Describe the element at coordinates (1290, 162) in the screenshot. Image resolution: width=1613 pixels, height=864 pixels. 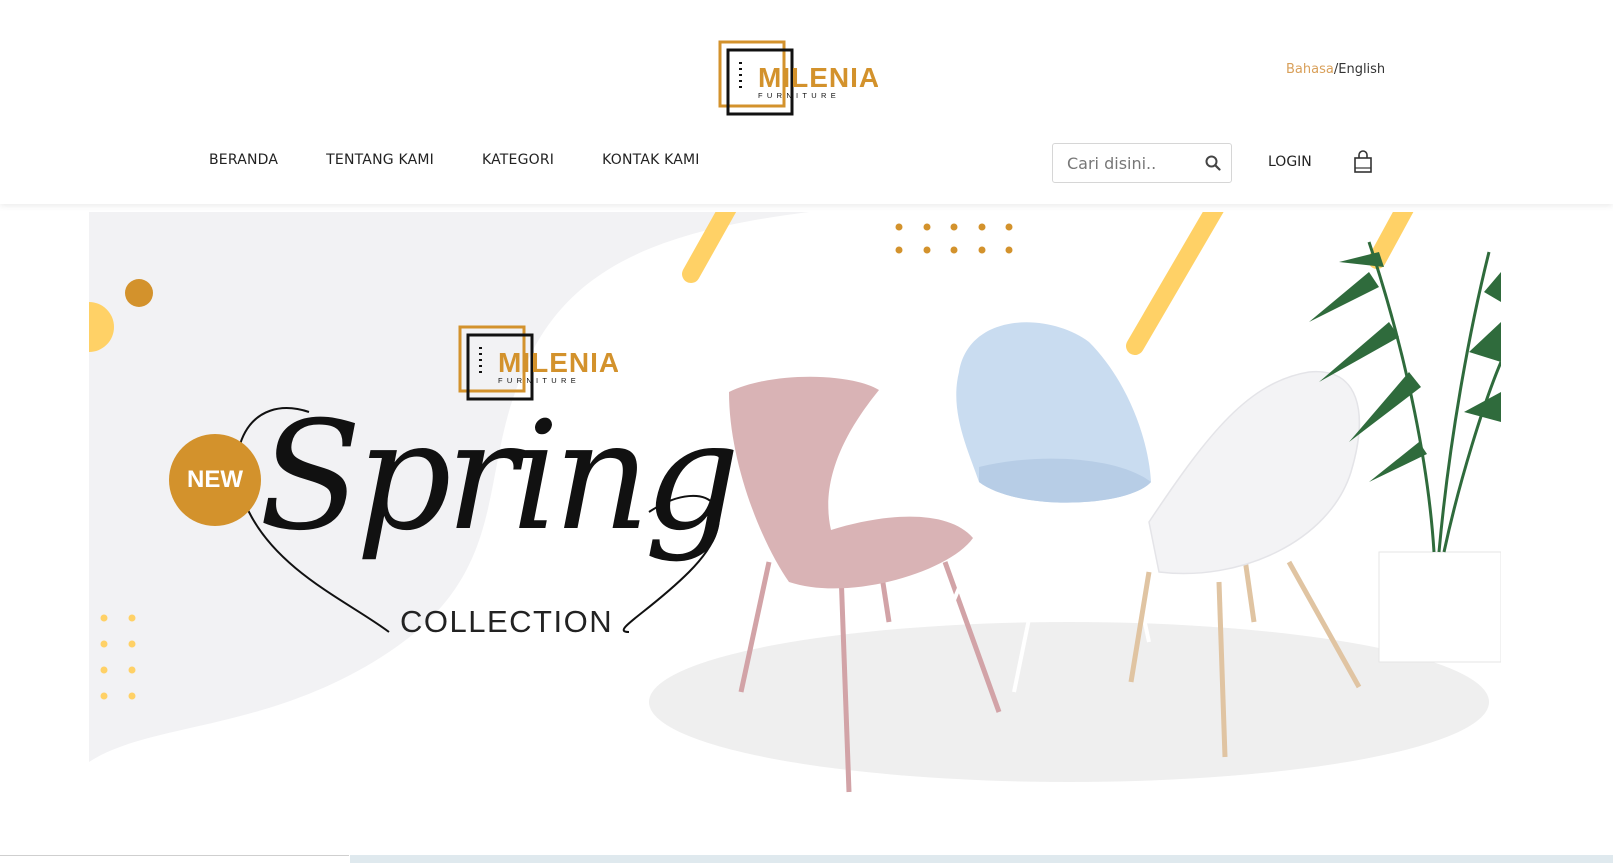
I see `login-link: LOGIN` at that location.